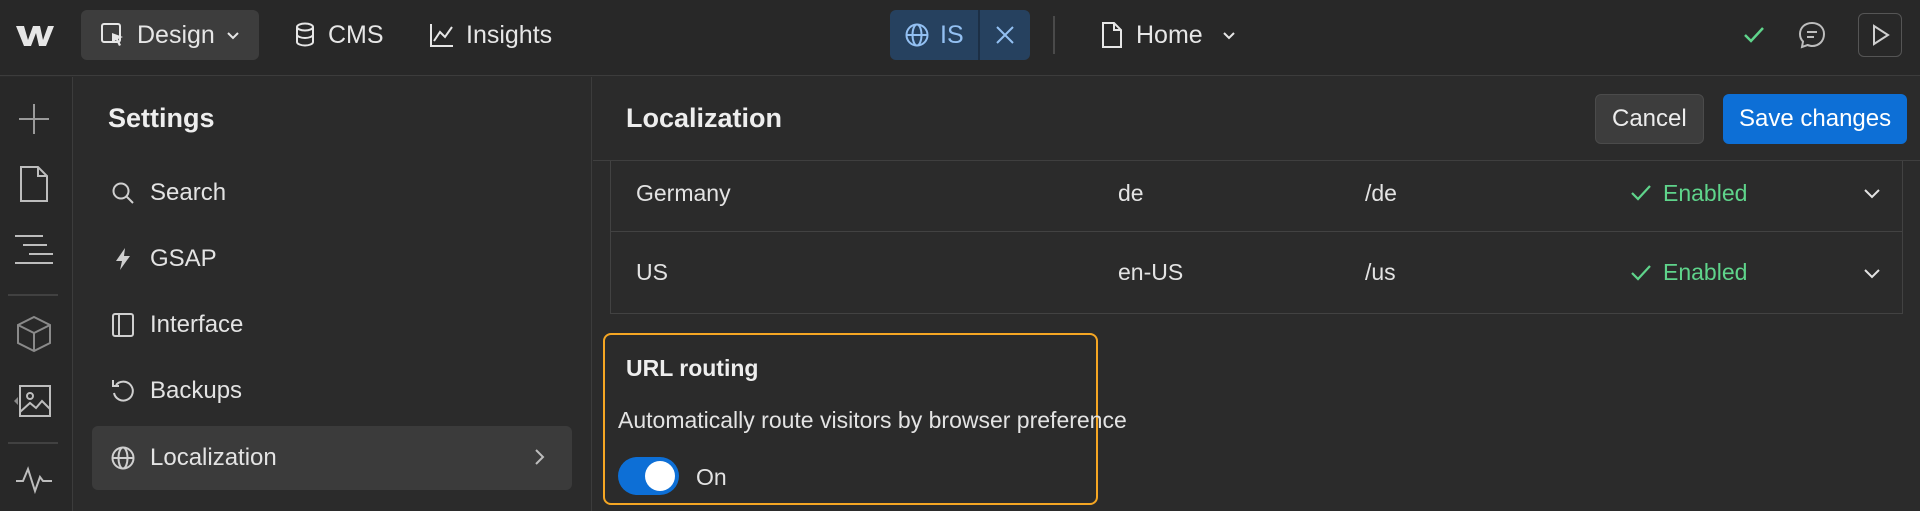 This screenshot has width=1920, height=511. Describe the element at coordinates (1815, 119) in the screenshot. I see `save-changes-button: Save changes` at that location.